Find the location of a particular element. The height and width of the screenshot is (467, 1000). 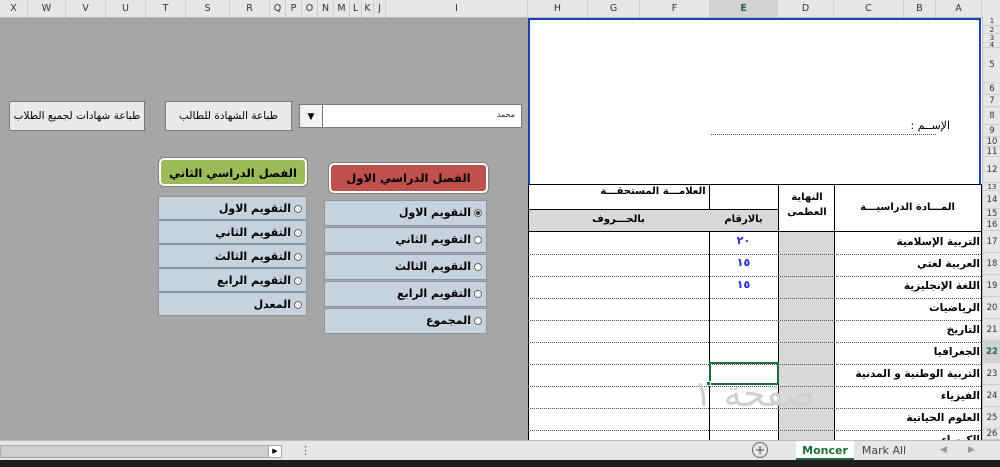

row-header-9: 9 is located at coordinates (991, 131).